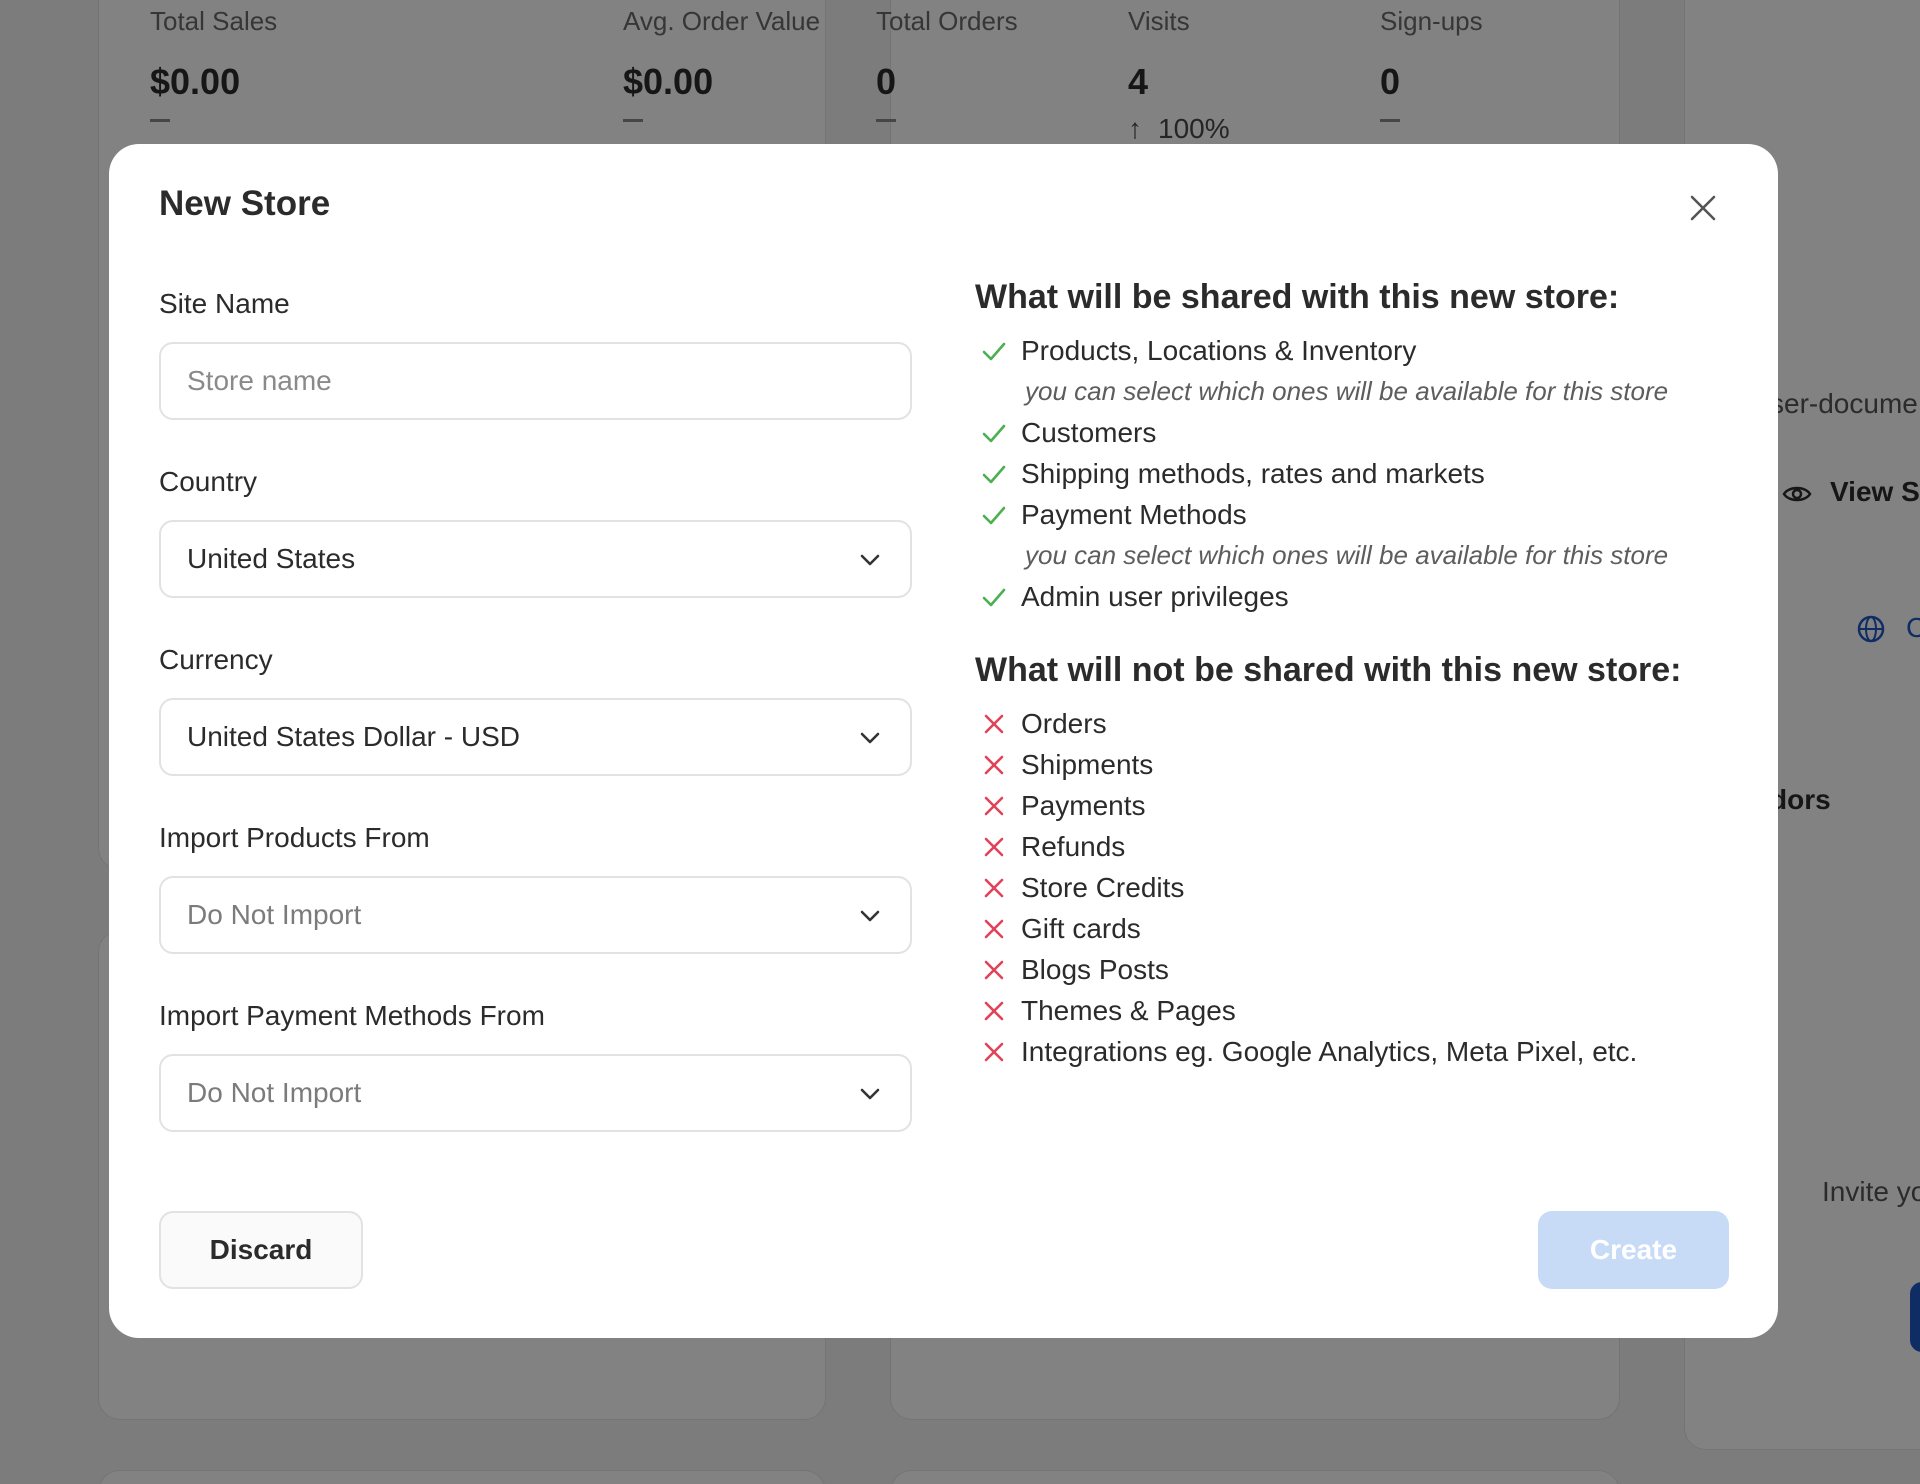 Image resolution: width=1920 pixels, height=1484 pixels. I want to click on list-item: Themes & Pages, so click(1355, 1010).